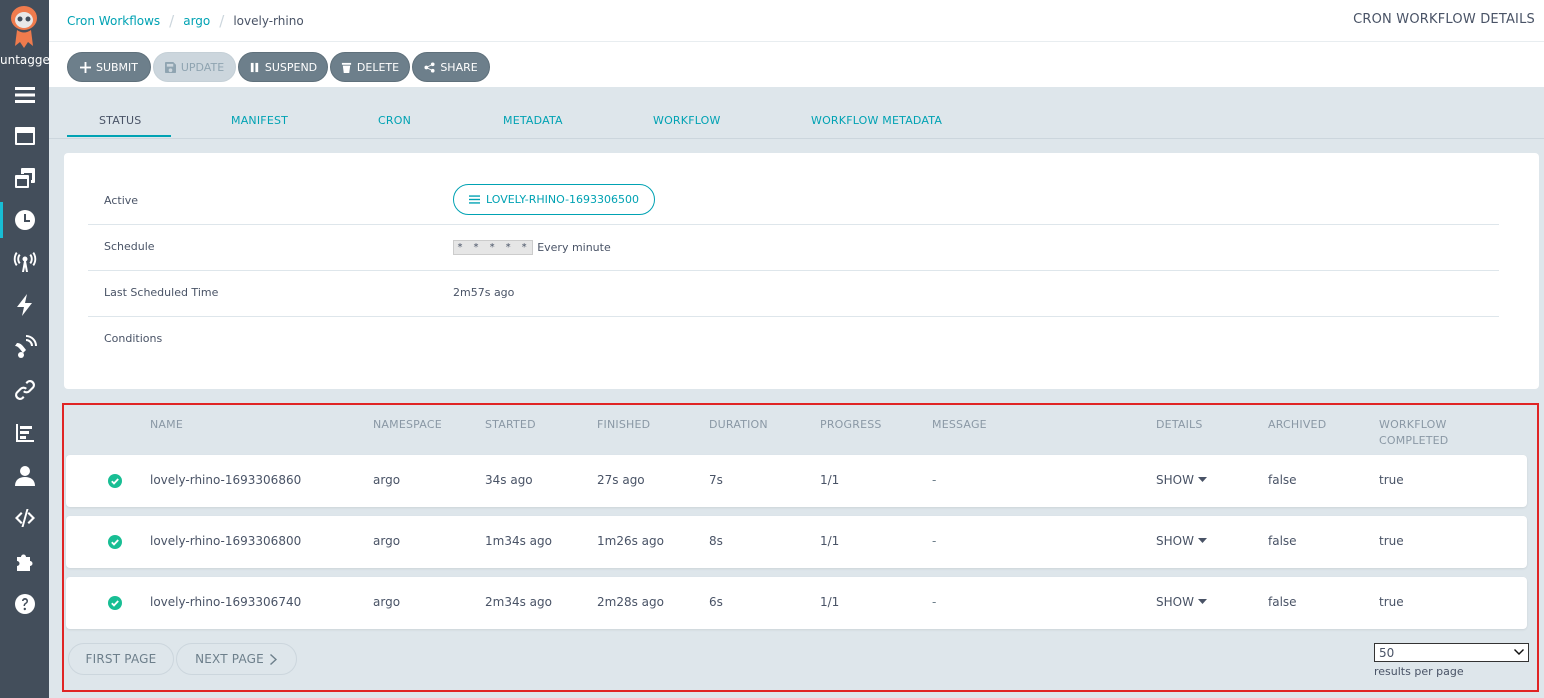  I want to click on links-icon, so click(24, 390).